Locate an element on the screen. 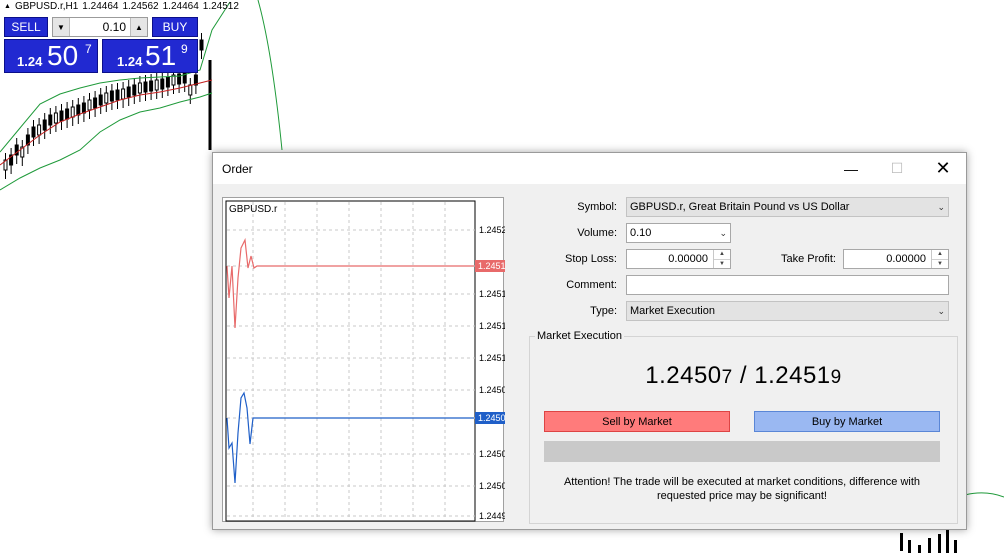 Image resolution: width=1004 pixels, height=553 pixels. chart-symbol-timeframe: GBPUSD.r,H1 is located at coordinates (46, 6).